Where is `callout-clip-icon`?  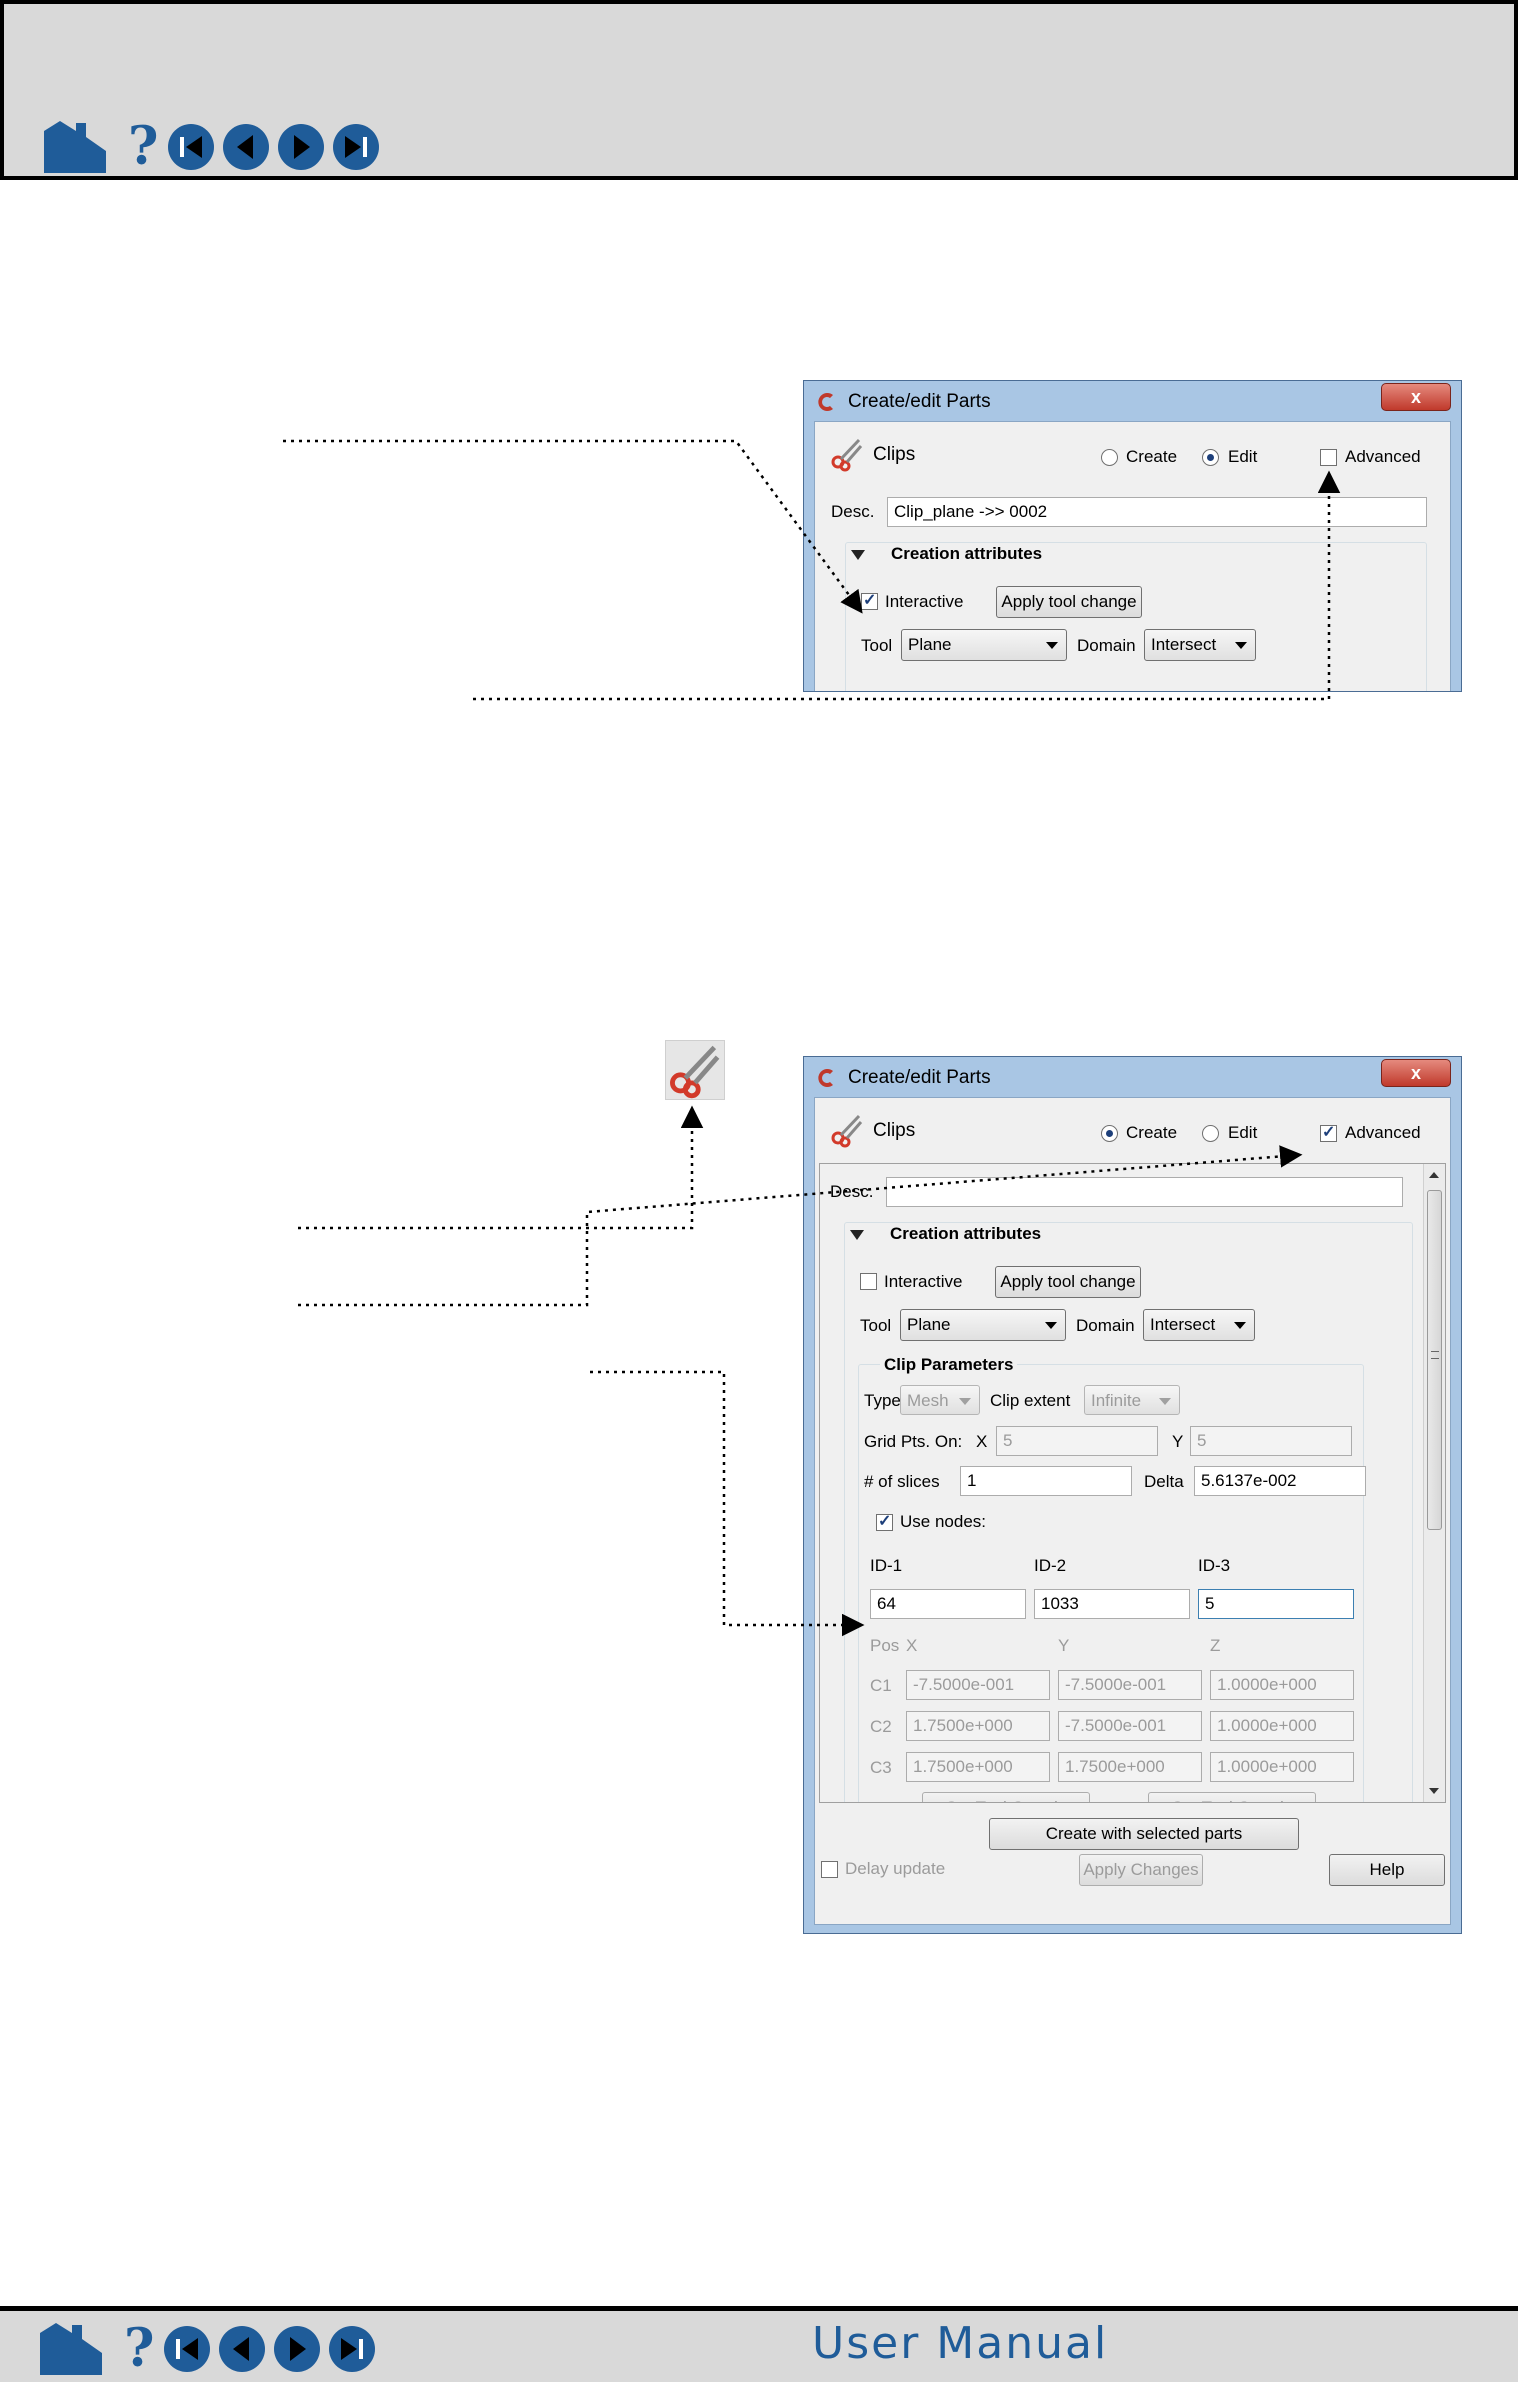
callout-clip-icon is located at coordinates (501, 1167).